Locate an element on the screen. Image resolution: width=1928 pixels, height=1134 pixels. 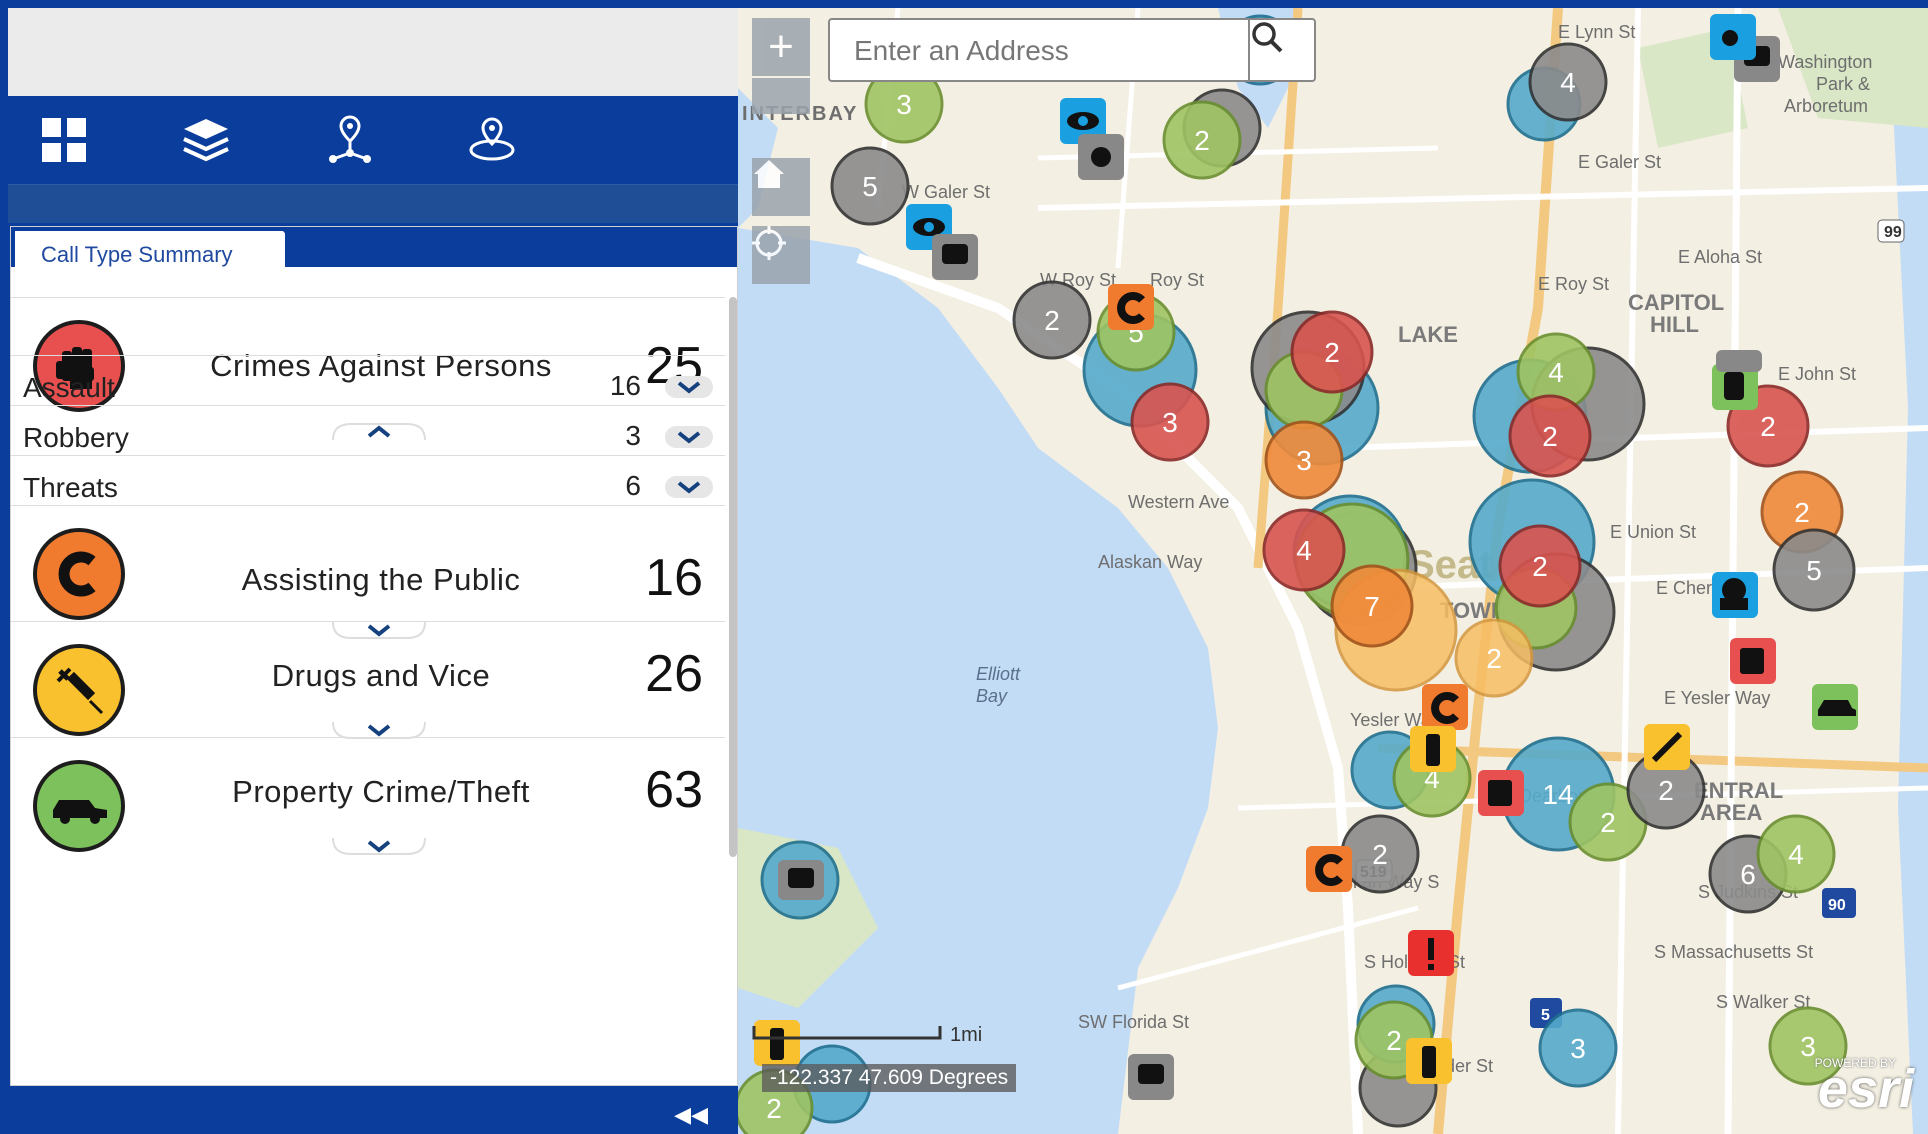
map-label: E Lynn St is located at coordinates (1596, 32).